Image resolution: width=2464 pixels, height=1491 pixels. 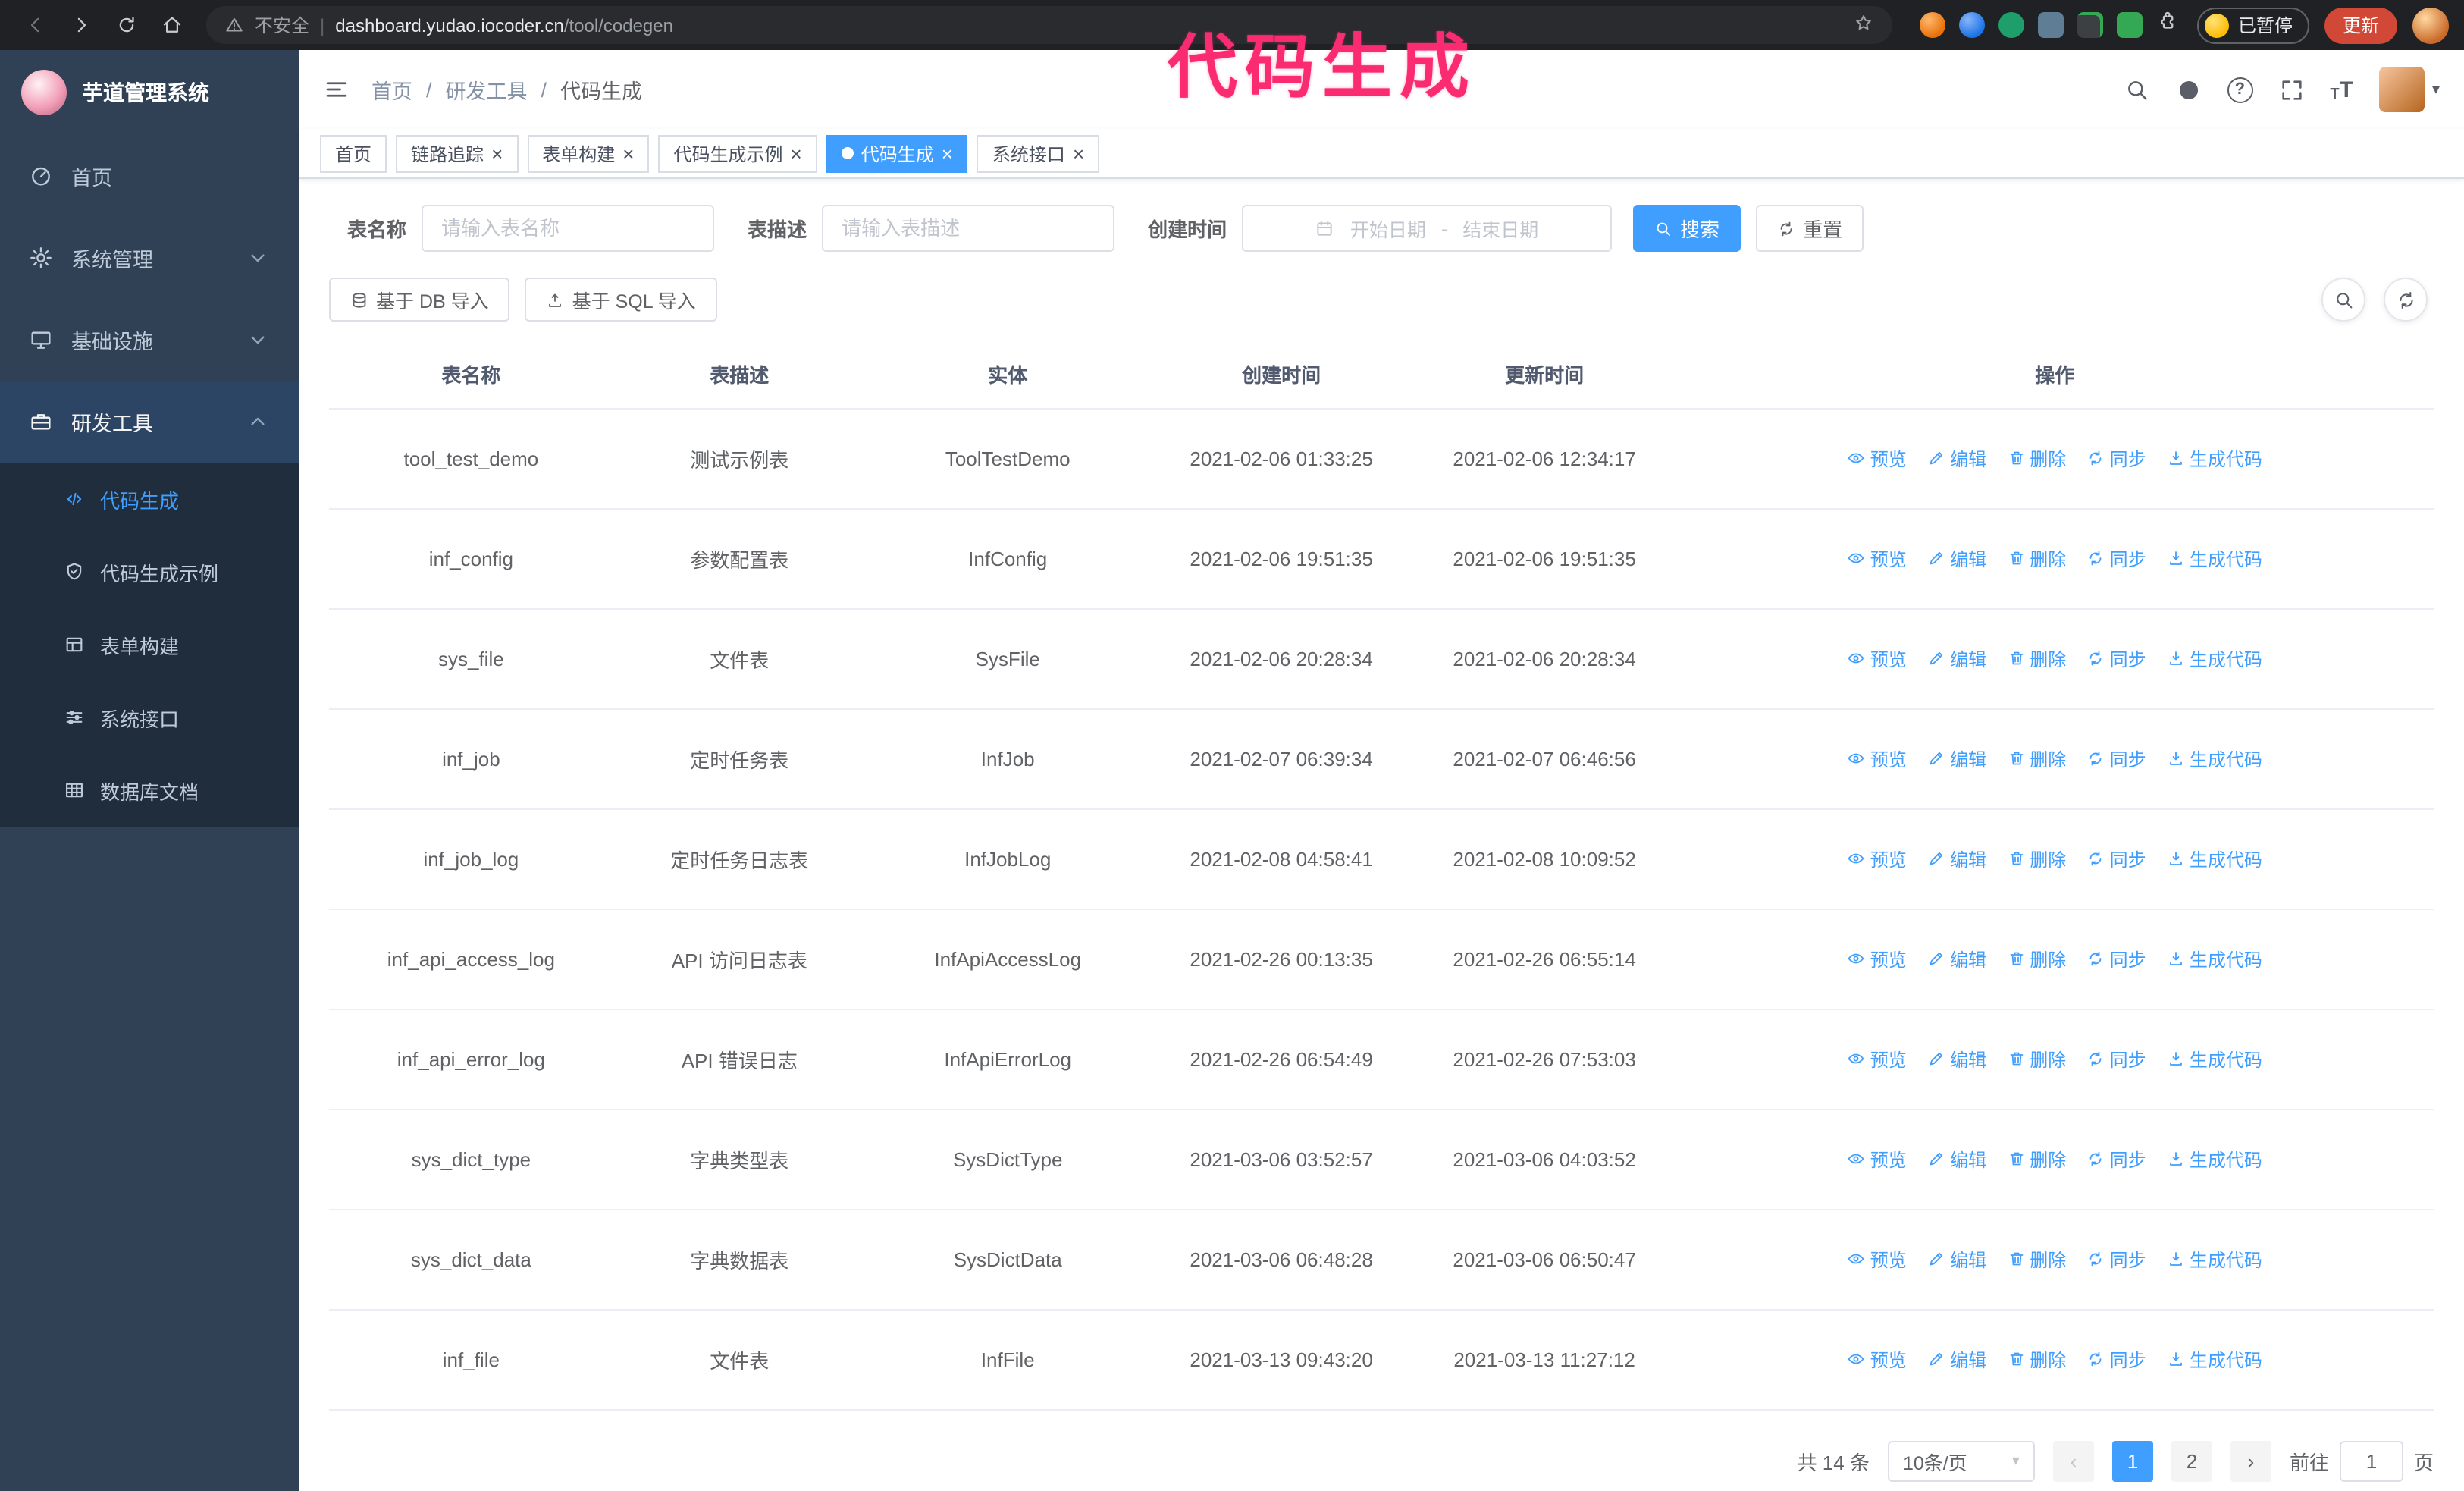 I want to click on reset-button: 重置, so click(x=1810, y=228).